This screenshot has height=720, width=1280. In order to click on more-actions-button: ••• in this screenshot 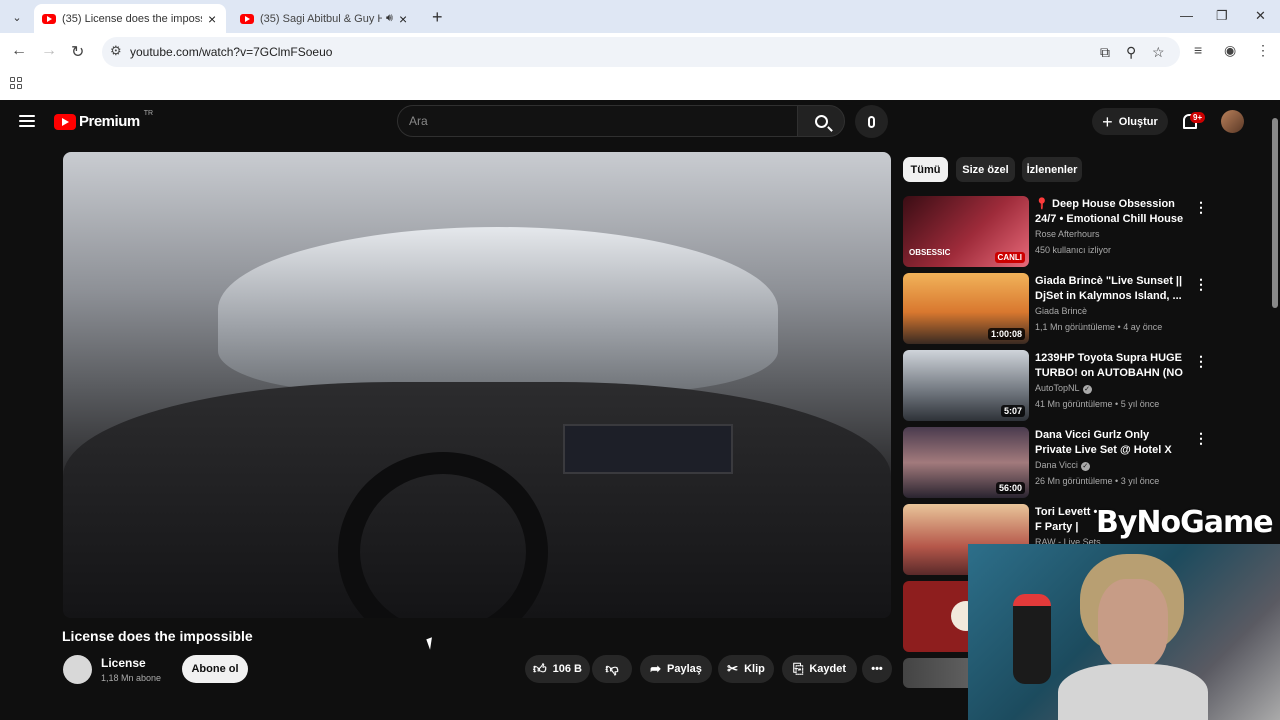, I will do `click(877, 669)`.